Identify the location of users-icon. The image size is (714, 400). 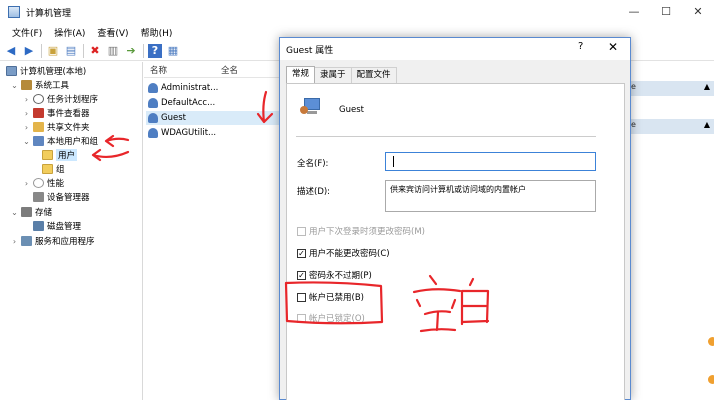
(38, 141).